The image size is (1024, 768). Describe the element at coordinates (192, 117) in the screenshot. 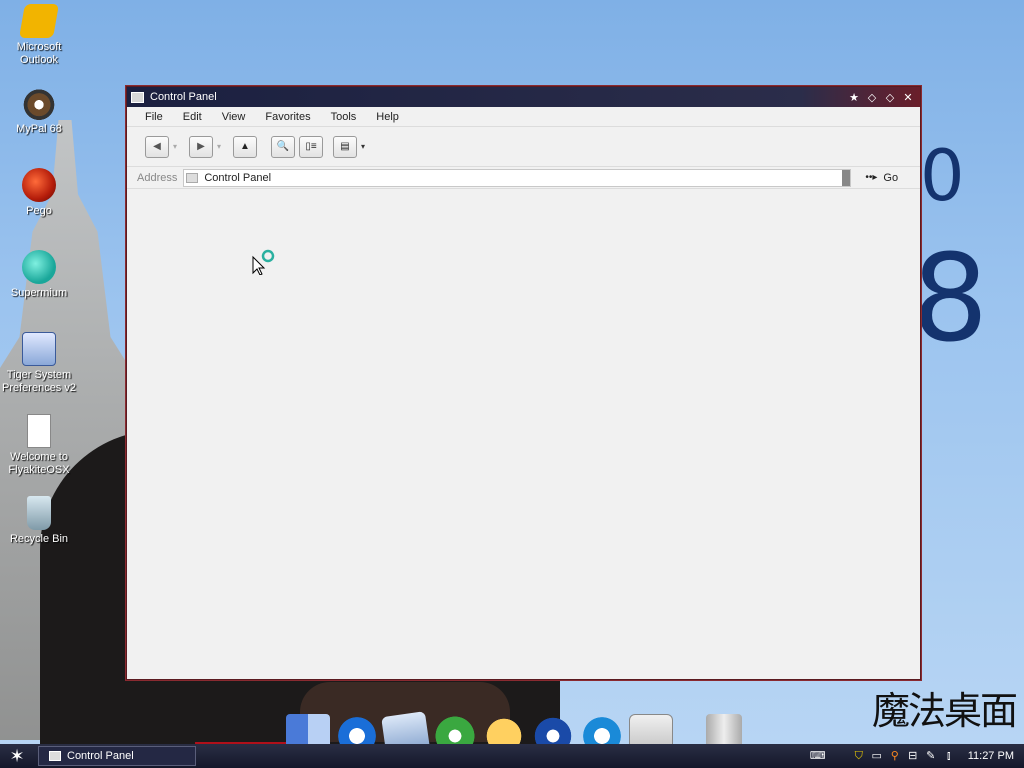

I see `menu-edit: Edit` at that location.